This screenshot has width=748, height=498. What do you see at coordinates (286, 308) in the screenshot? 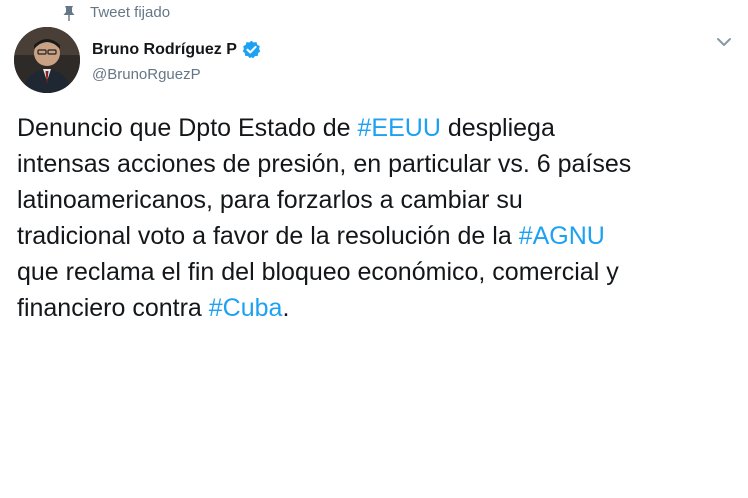
I see `text-segment: .` at bounding box center [286, 308].